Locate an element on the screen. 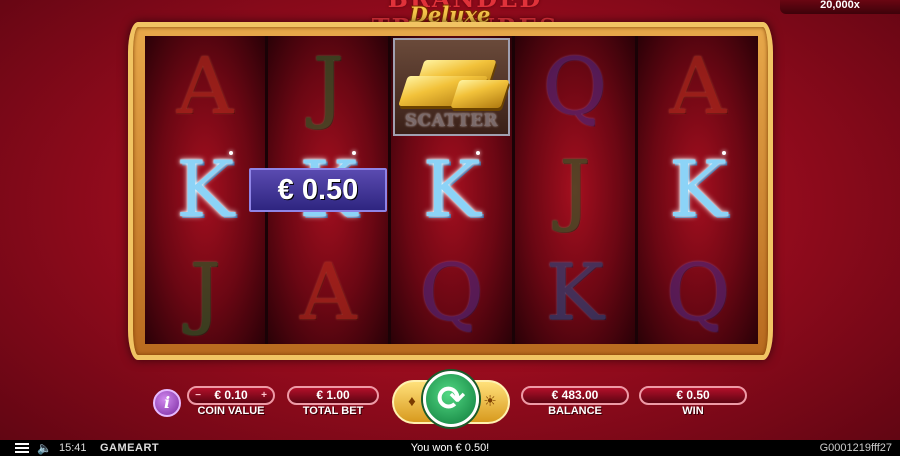  scatter-symbol: SCATTER is located at coordinates (451, 87).